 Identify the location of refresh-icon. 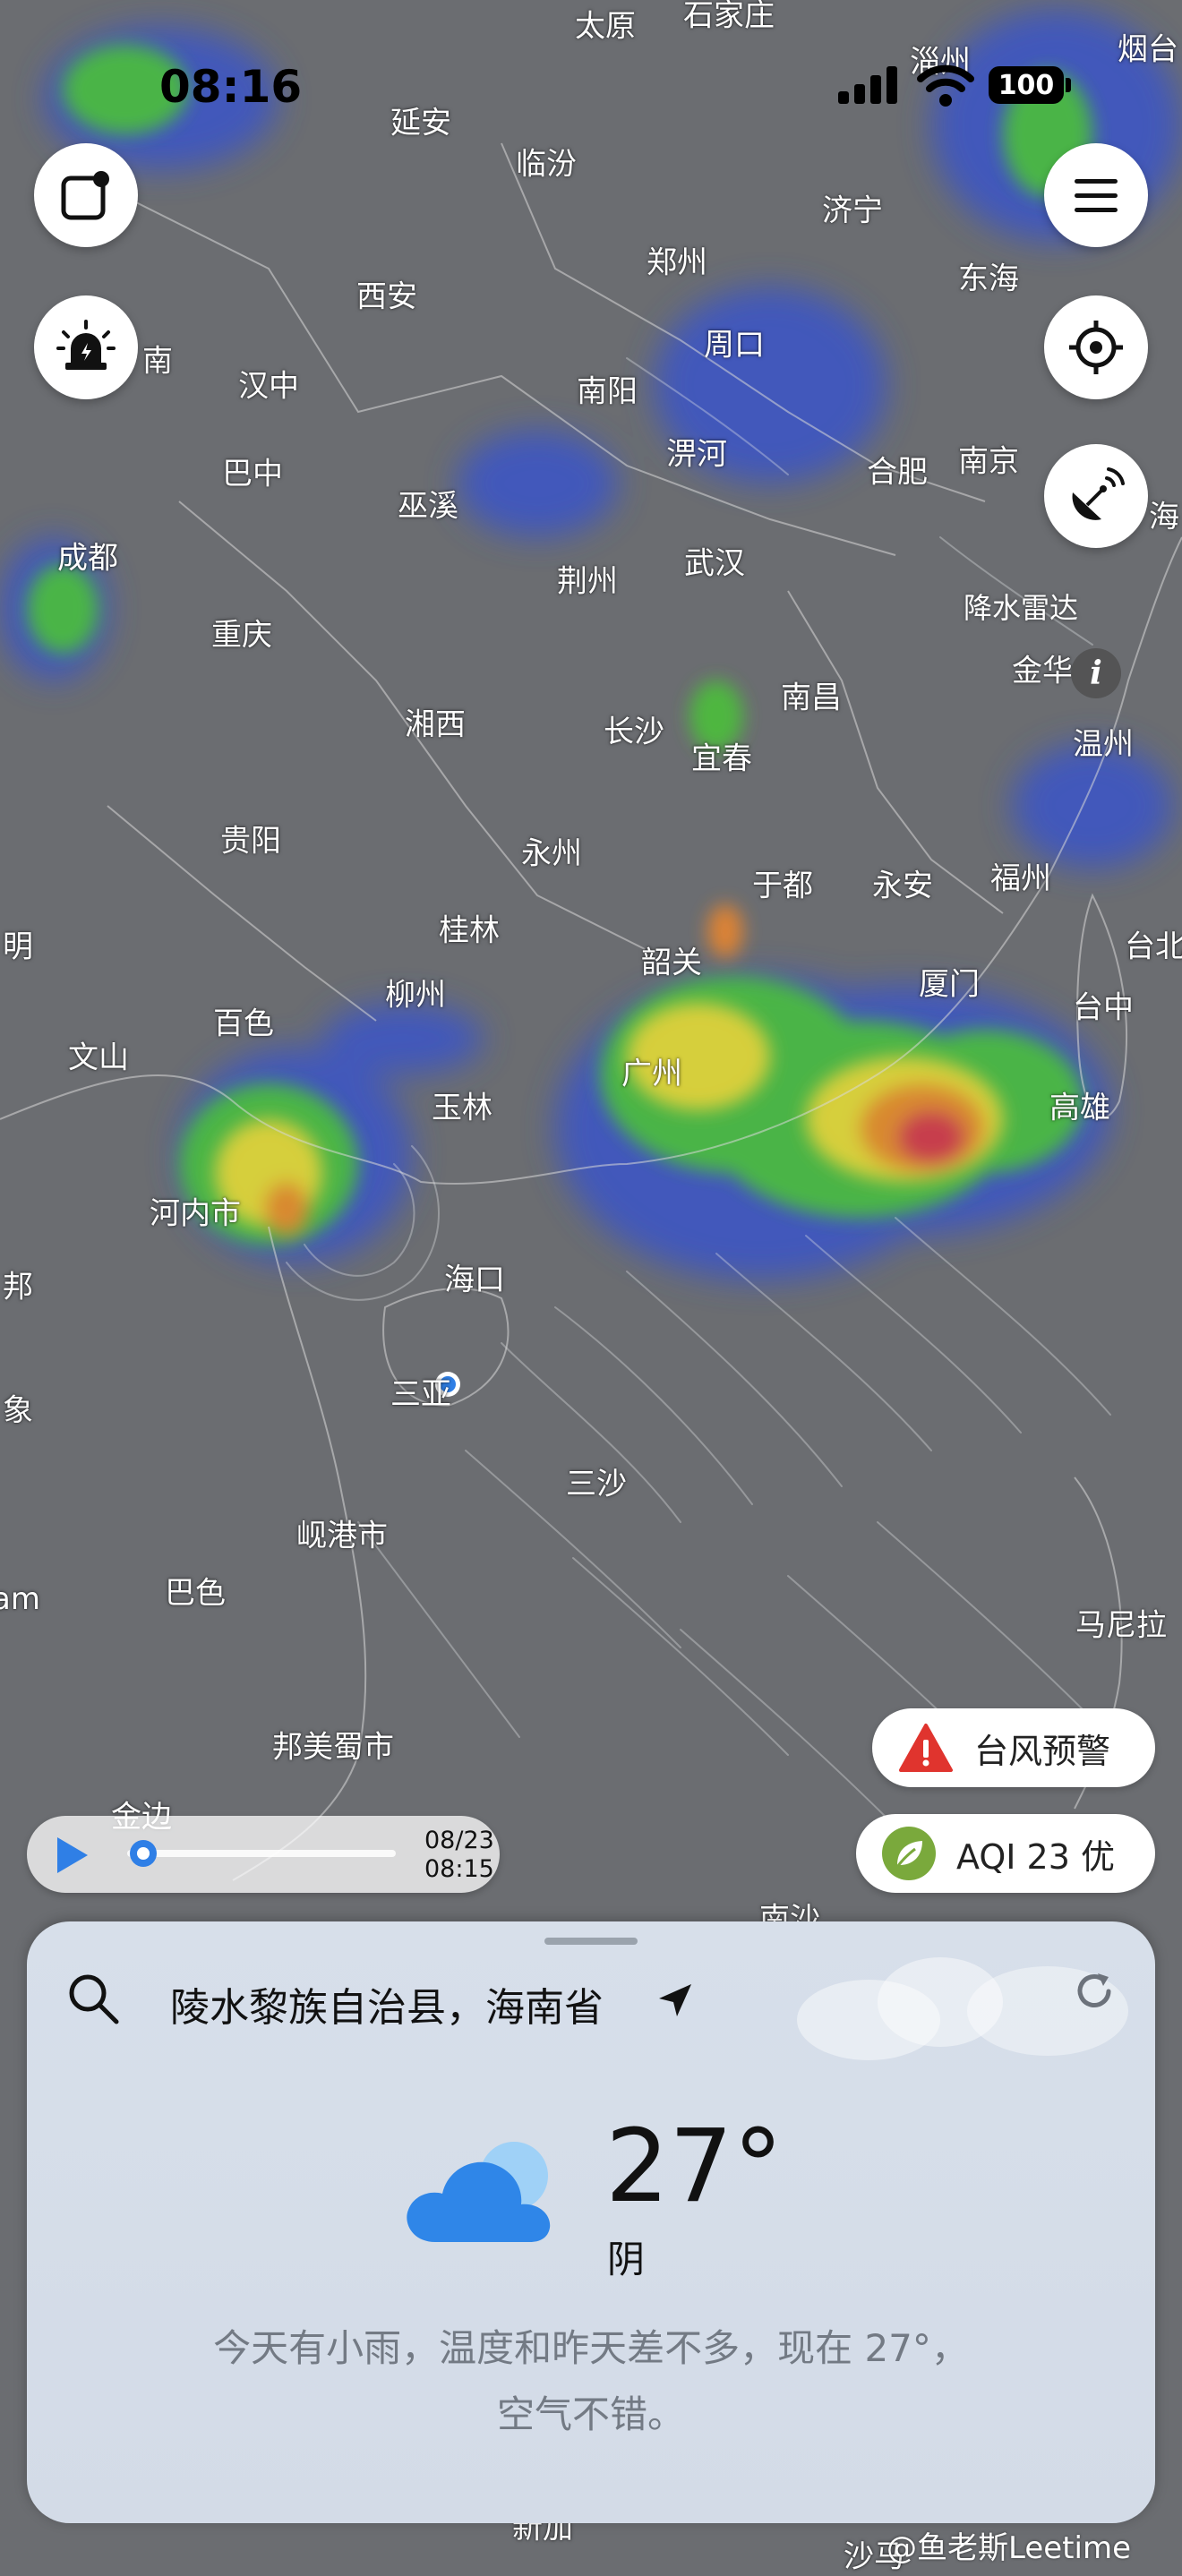
(1095, 1991).